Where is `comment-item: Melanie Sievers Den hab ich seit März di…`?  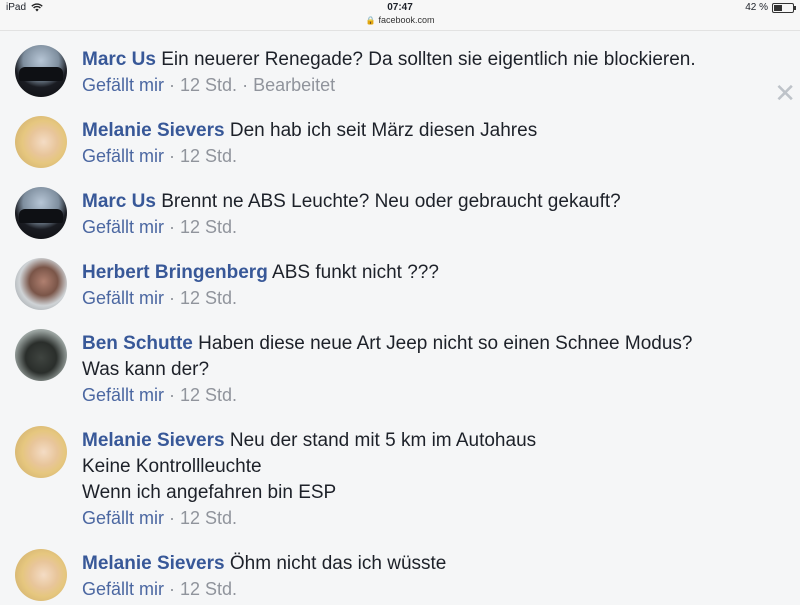
comment-item: Melanie Sievers Den hab ich seit März di… is located at coordinates (400, 136).